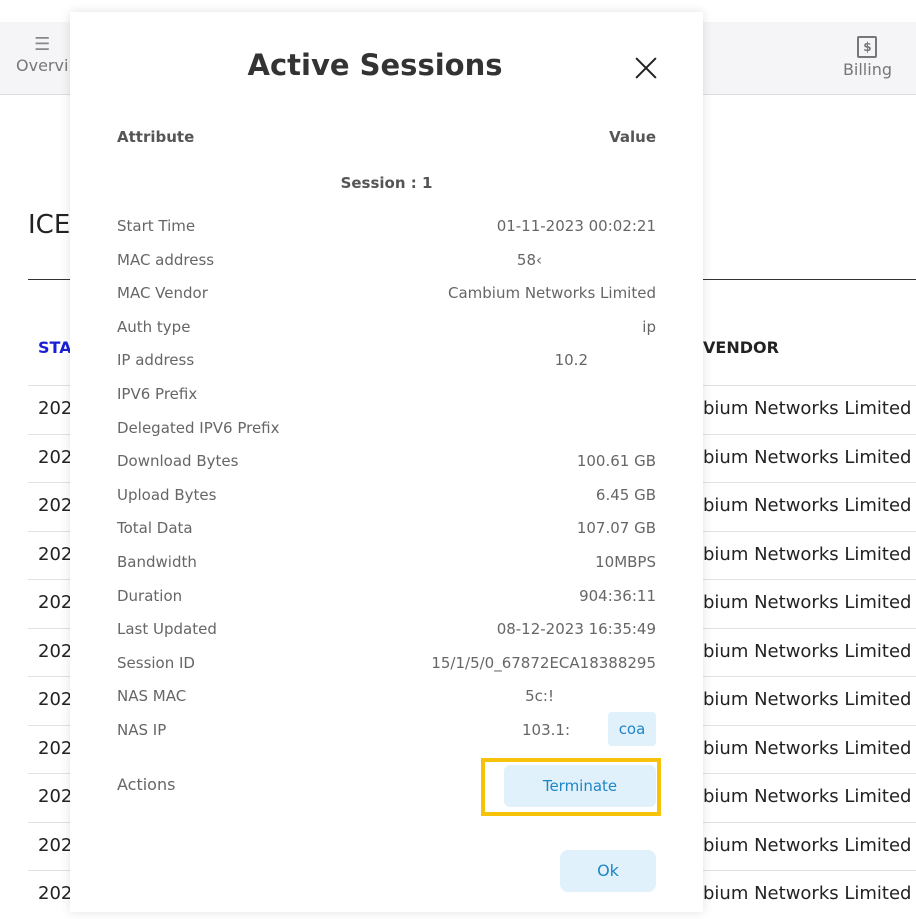 This screenshot has height=919, width=916. Describe the element at coordinates (386, 261) in the screenshot. I see `attribute-row: MAC address 58‹` at that location.